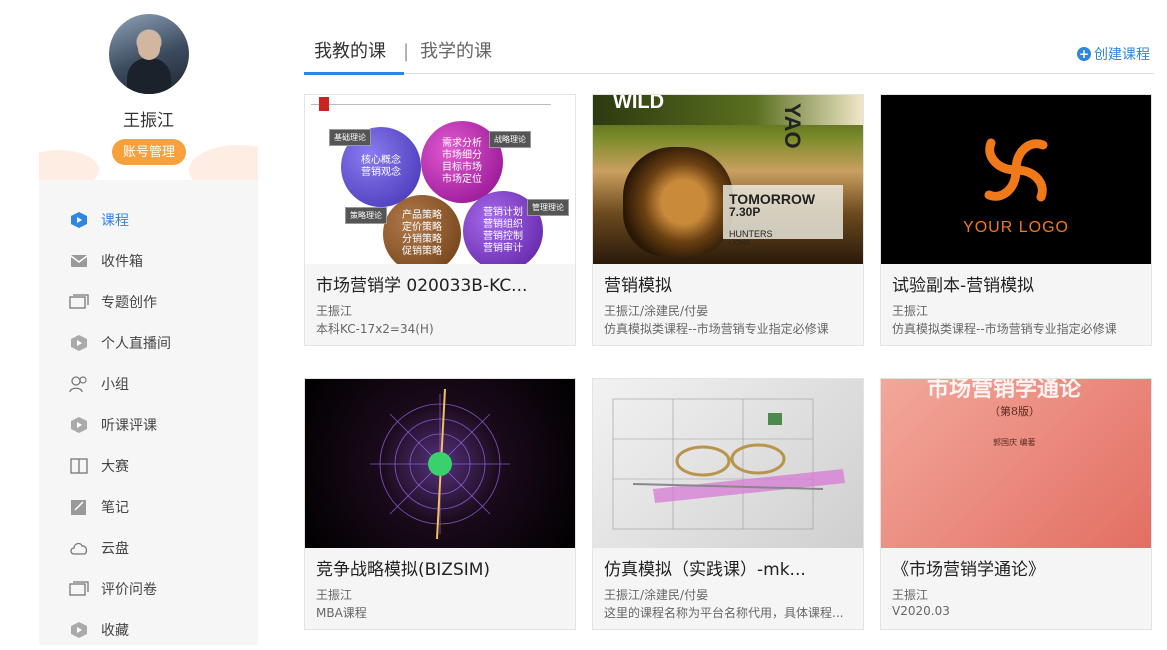  I want to click on course-card: 竞争战略模拟(BIZSIM) 王振江 MBA课程, so click(440, 504).